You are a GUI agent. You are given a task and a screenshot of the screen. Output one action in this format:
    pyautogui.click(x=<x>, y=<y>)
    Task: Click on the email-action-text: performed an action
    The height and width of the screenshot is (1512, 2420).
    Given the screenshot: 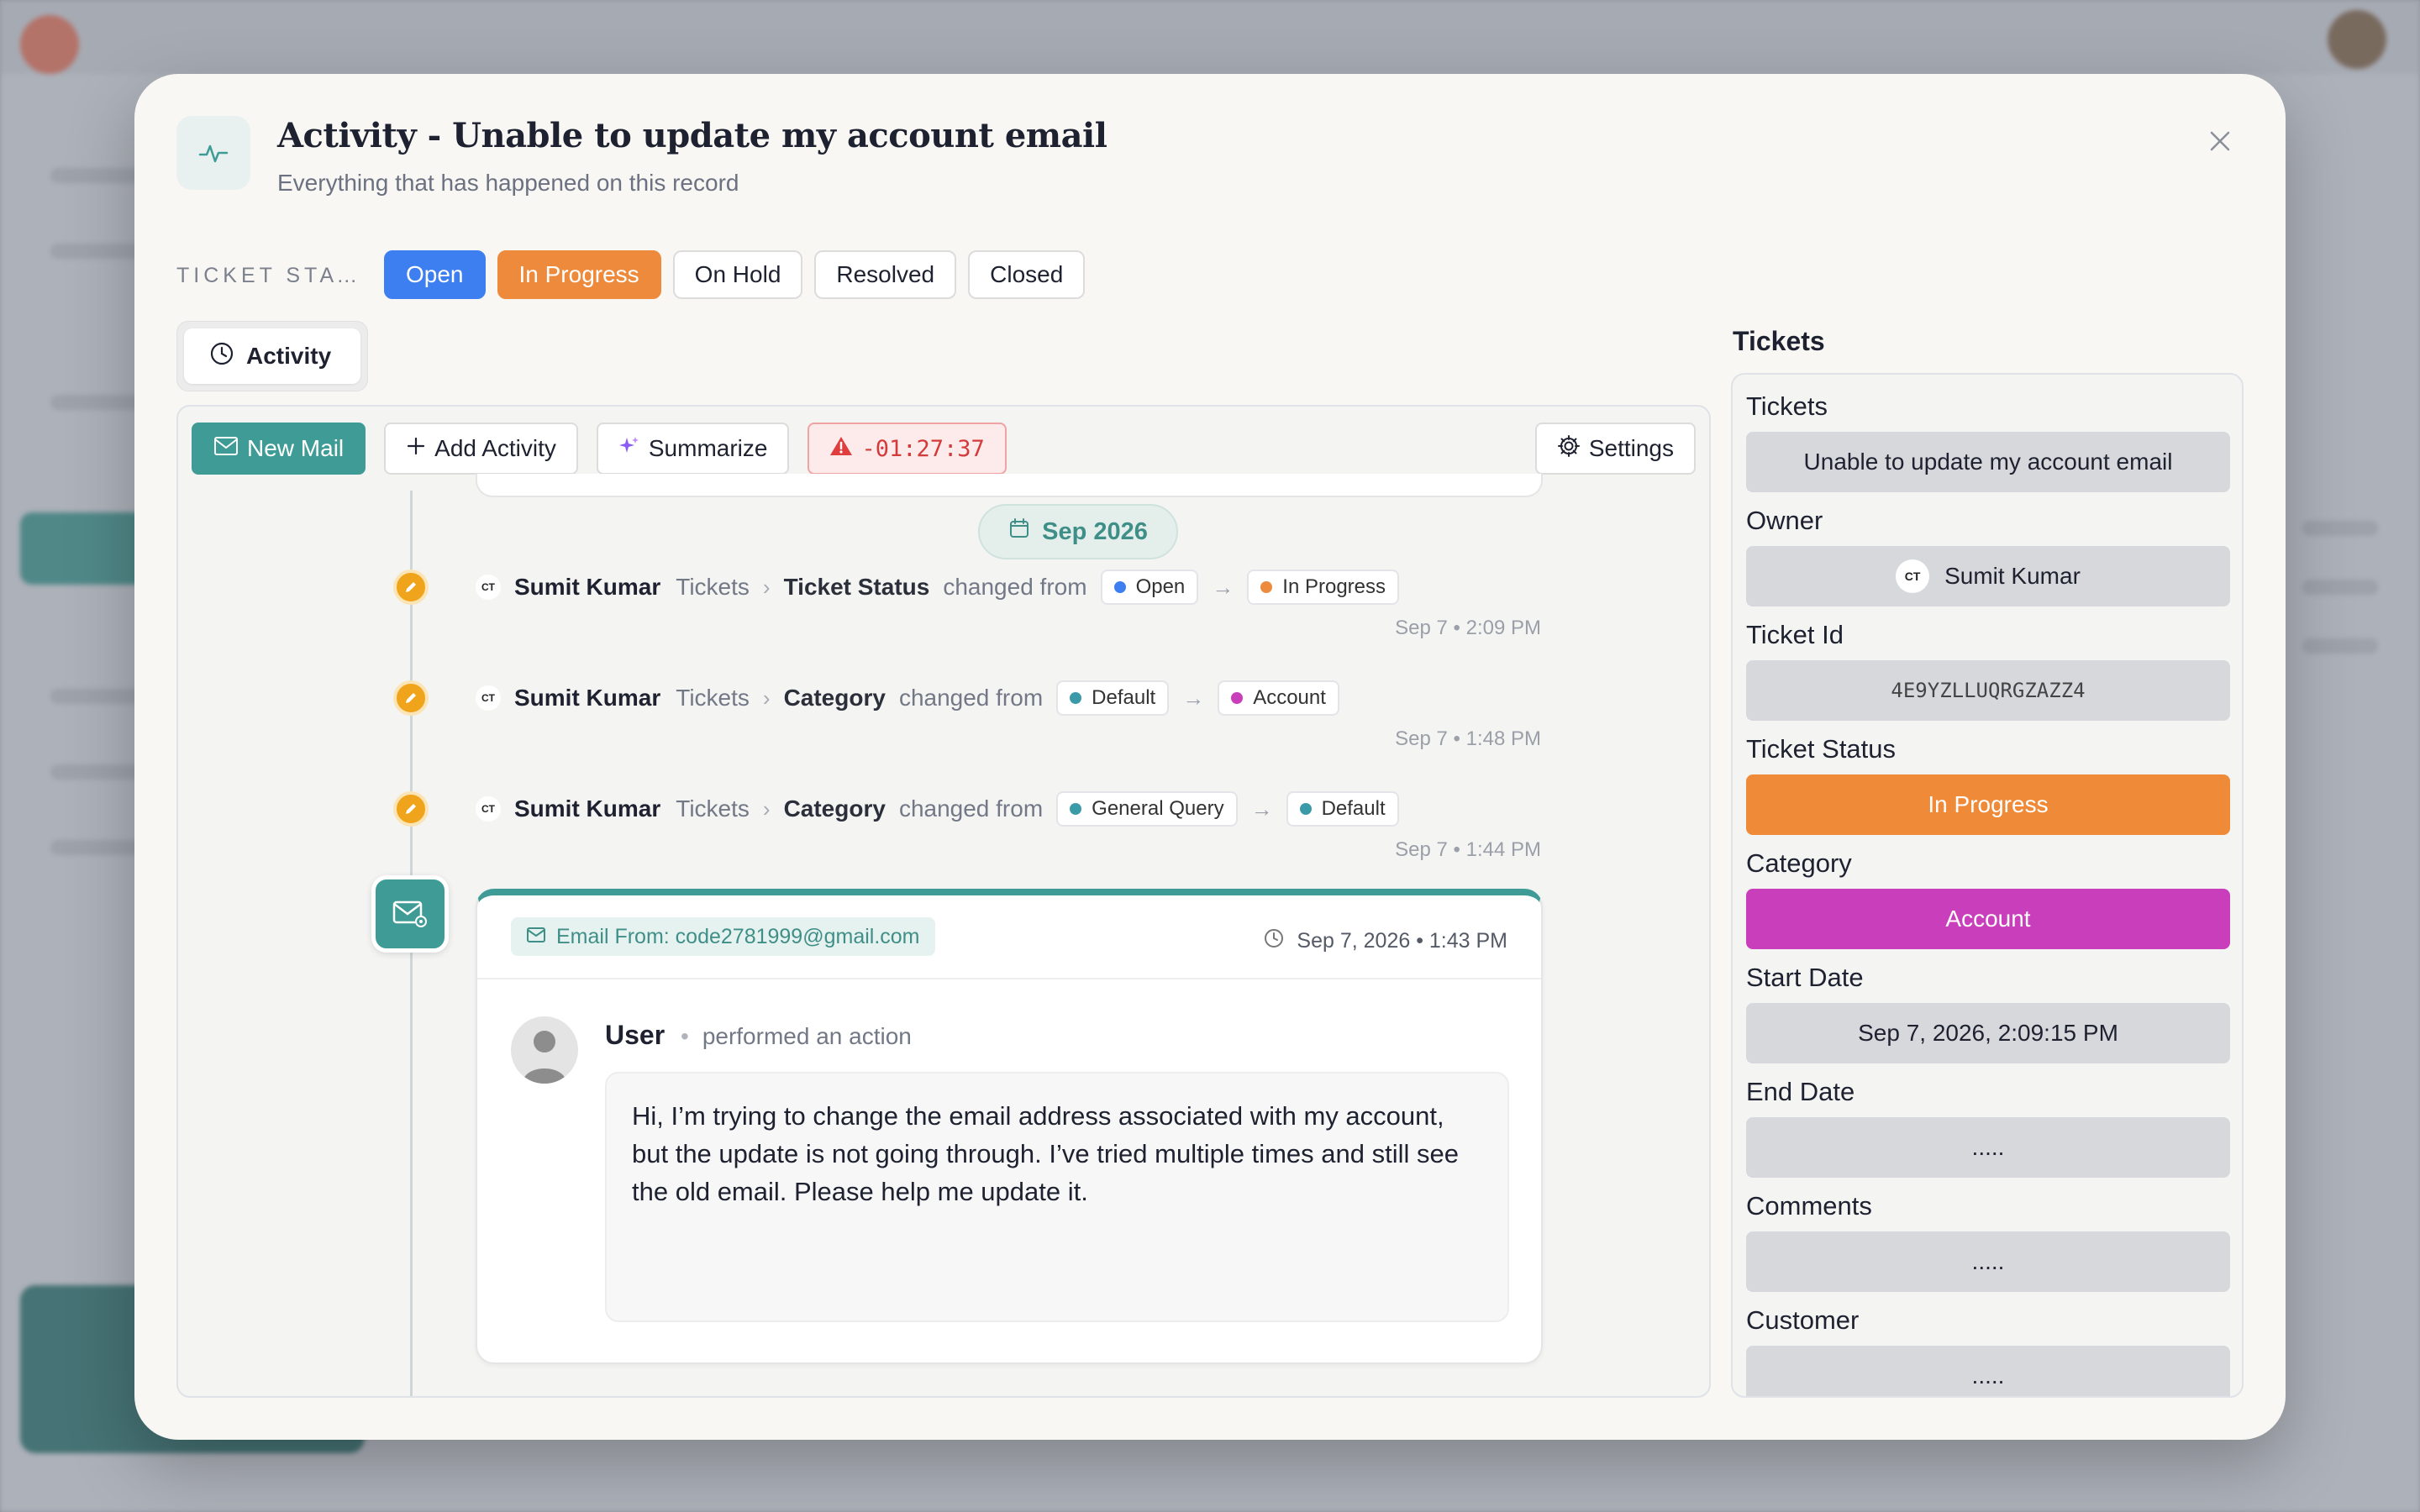 What is the action you would take?
    pyautogui.click(x=807, y=1036)
    